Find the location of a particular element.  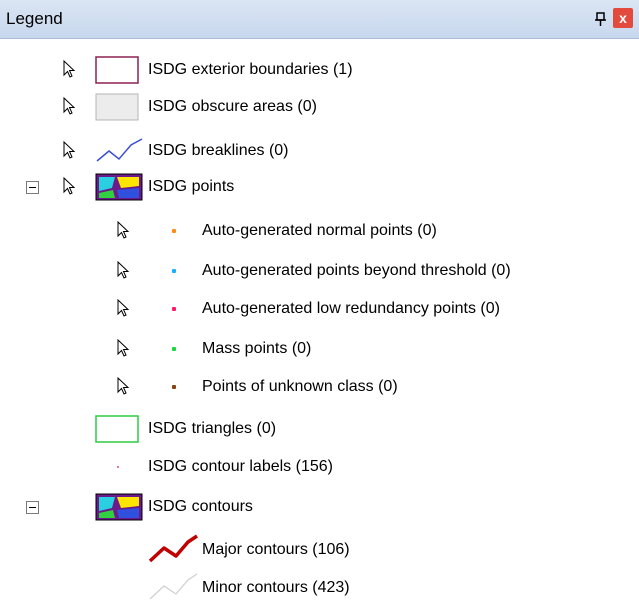

legend-item-label: ISDG exterior boundaries (1) is located at coordinates (250, 69).